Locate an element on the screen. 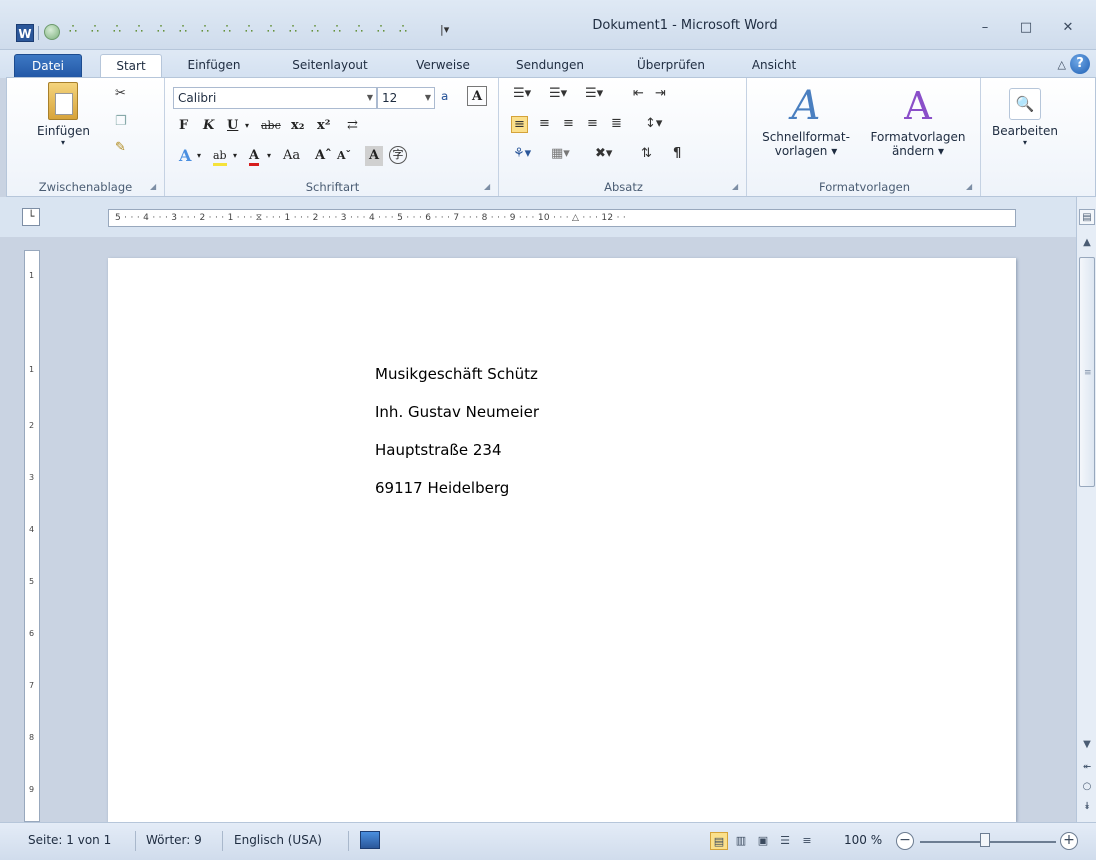 The height and width of the screenshot is (860, 1096). word-count-status: Wörter: 9 is located at coordinates (174, 840).